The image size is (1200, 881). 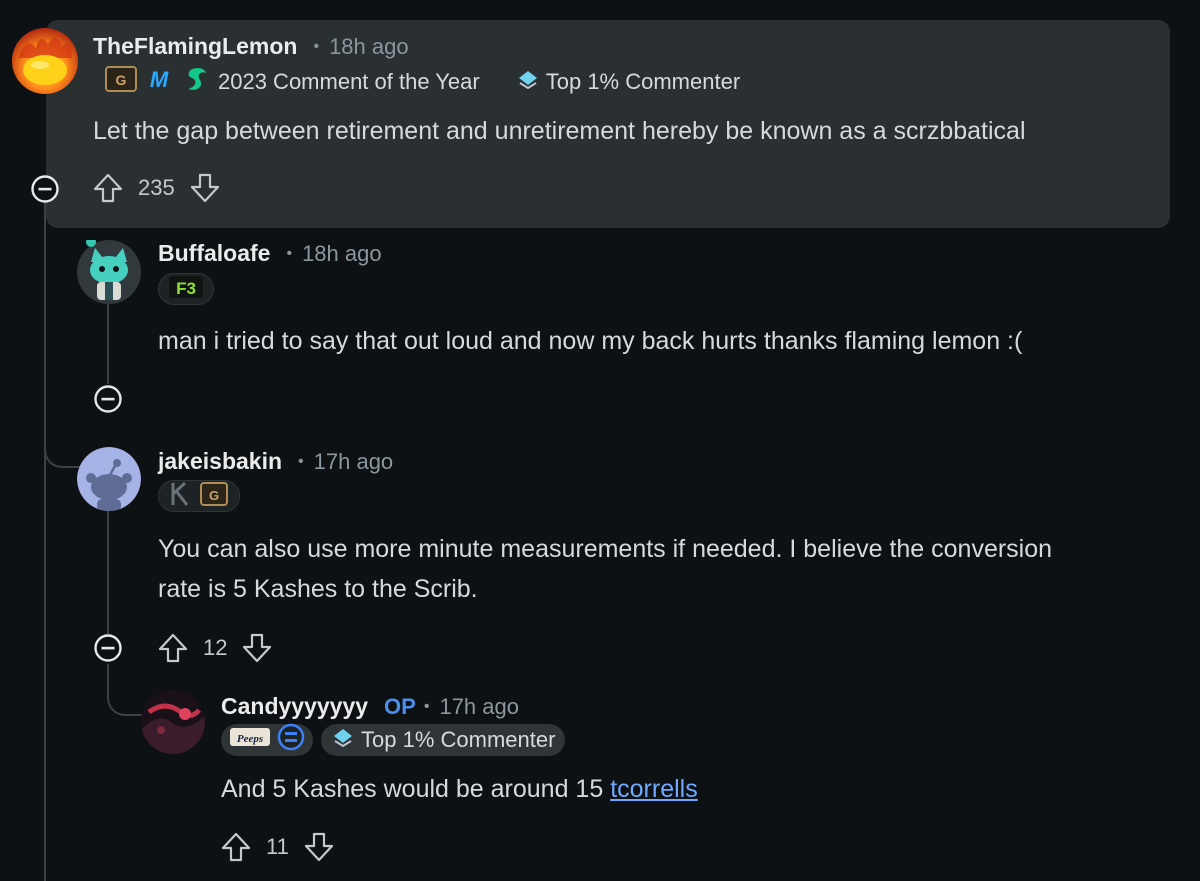 What do you see at coordinates (214, 253) in the screenshot?
I see `comment-username: Buffaloafe` at bounding box center [214, 253].